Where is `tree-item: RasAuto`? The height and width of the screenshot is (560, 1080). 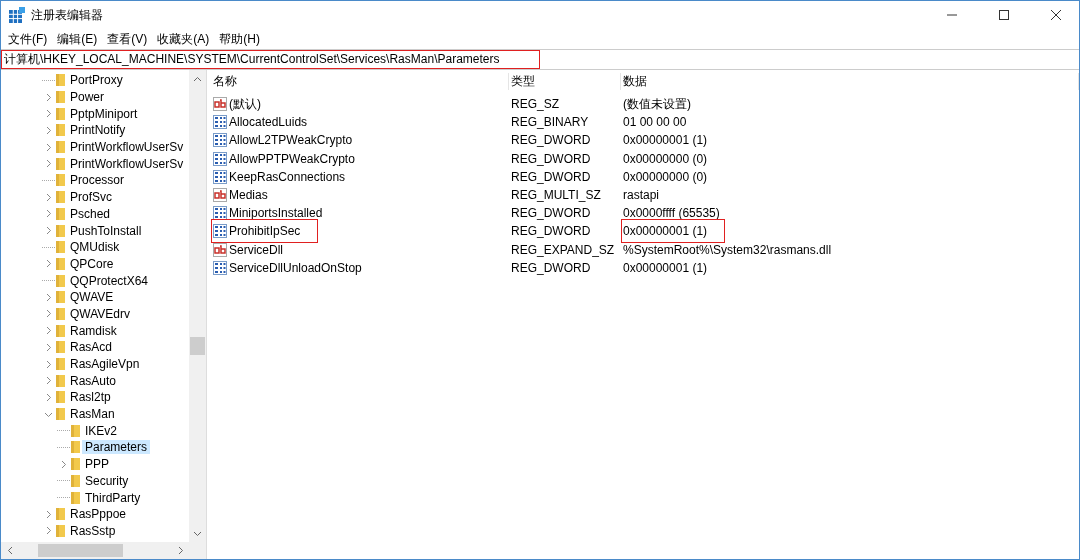
tree-item: RasAuto is located at coordinates (93, 380).